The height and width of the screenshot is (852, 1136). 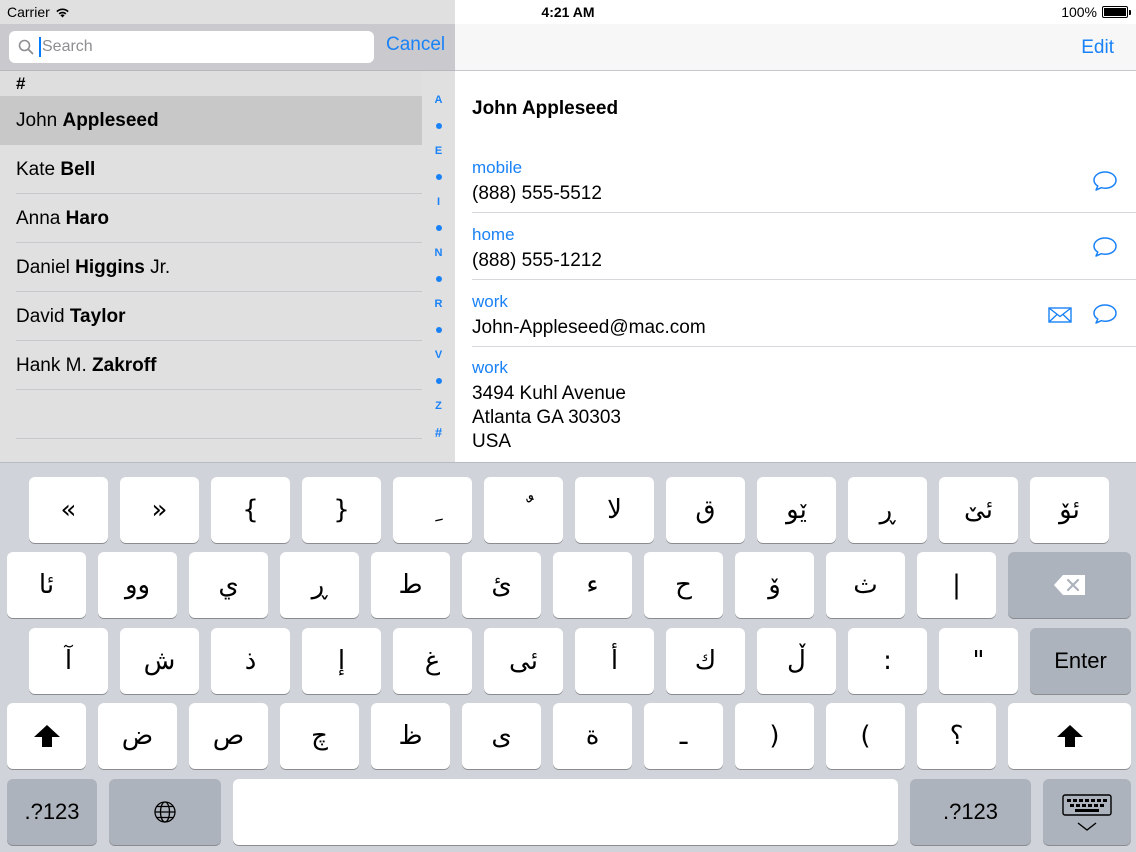 I want to click on key: ة, so click(x=592, y=736).